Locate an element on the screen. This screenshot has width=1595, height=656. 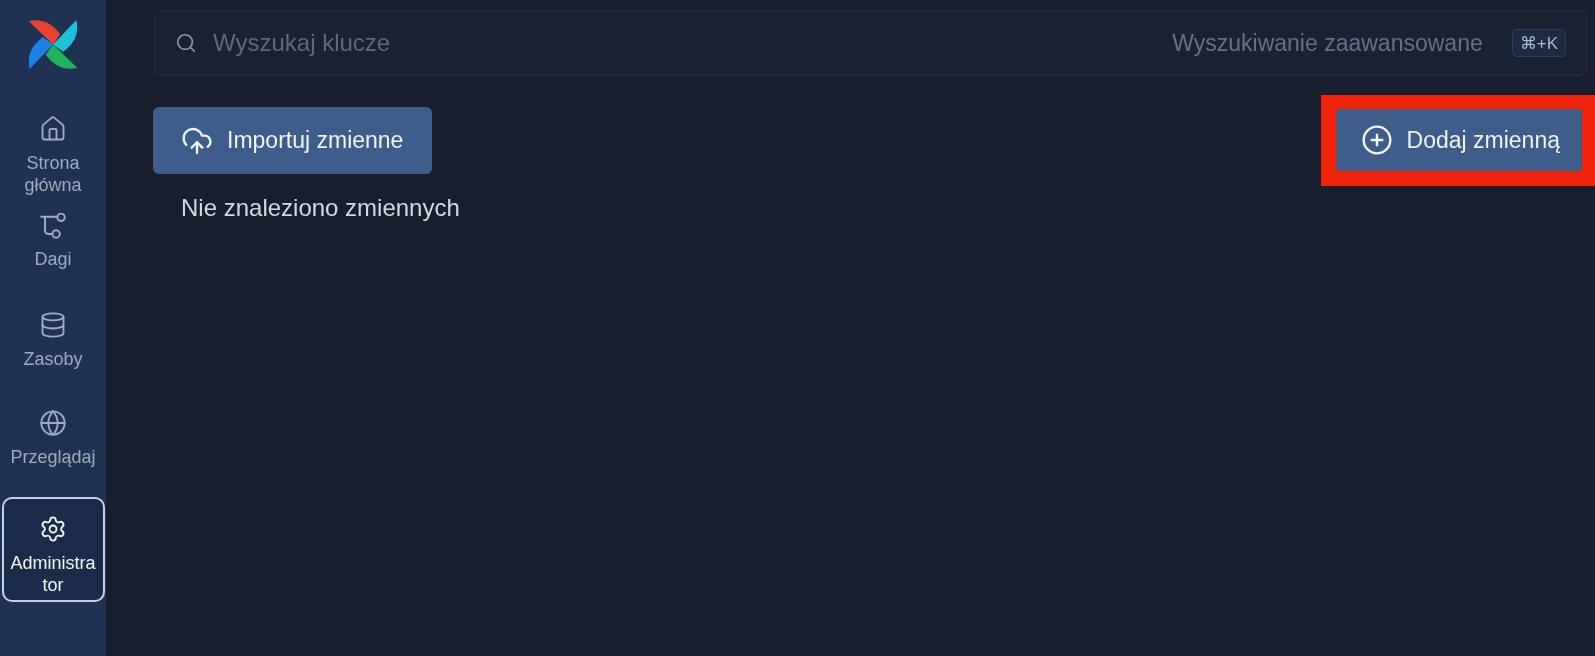
settings-icon is located at coordinates (53, 529).